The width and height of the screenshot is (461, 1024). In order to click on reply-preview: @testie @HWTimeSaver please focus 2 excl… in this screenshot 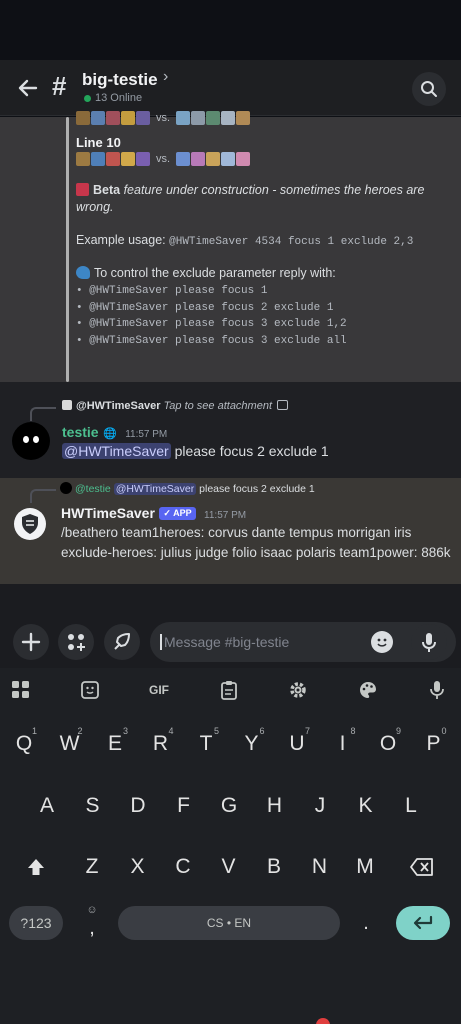, I will do `click(187, 488)`.